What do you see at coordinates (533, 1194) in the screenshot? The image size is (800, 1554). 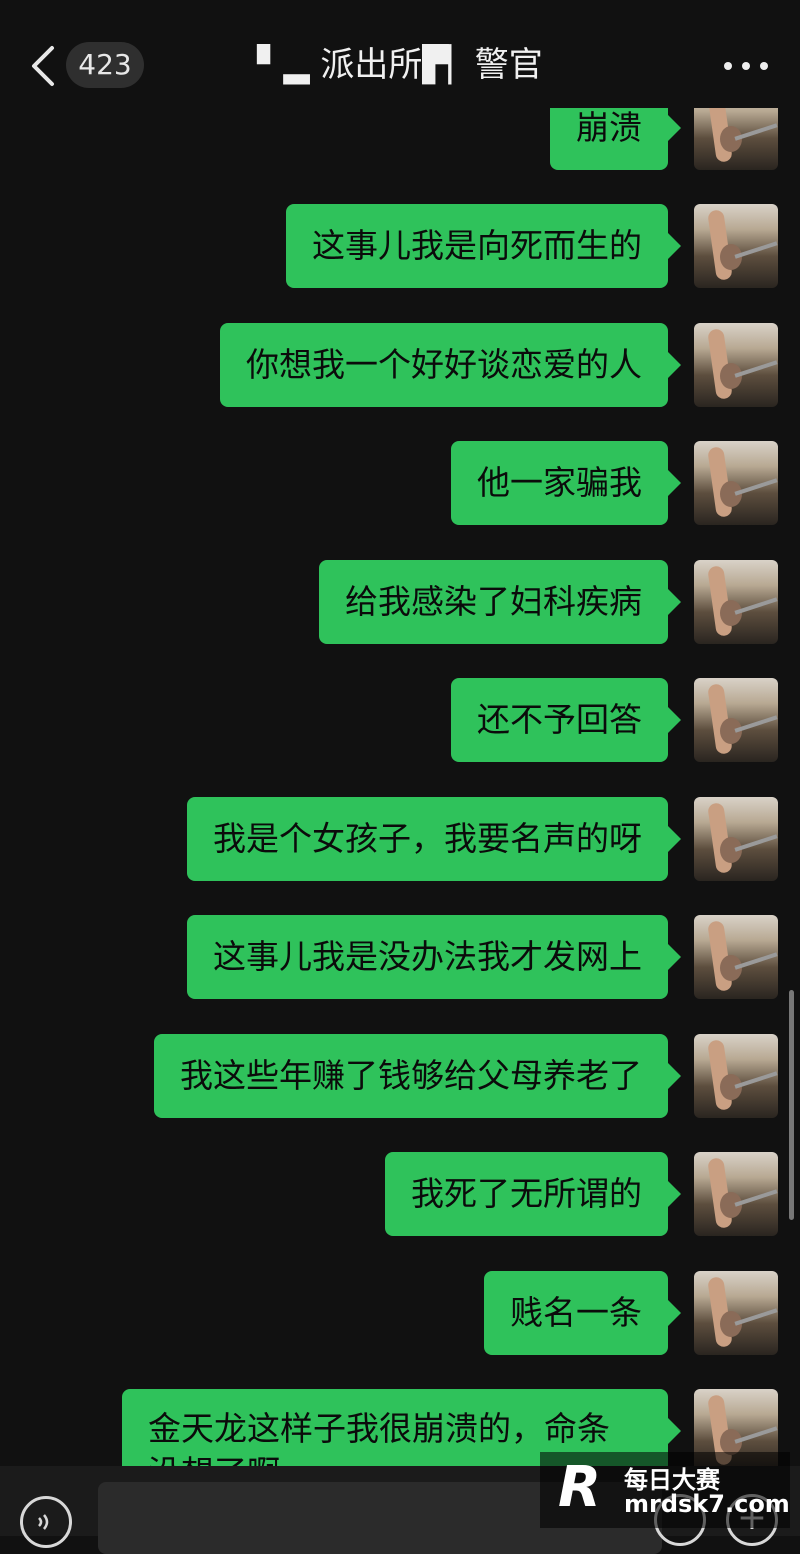 I see `message-bubble: 我死了无所谓的` at bounding box center [533, 1194].